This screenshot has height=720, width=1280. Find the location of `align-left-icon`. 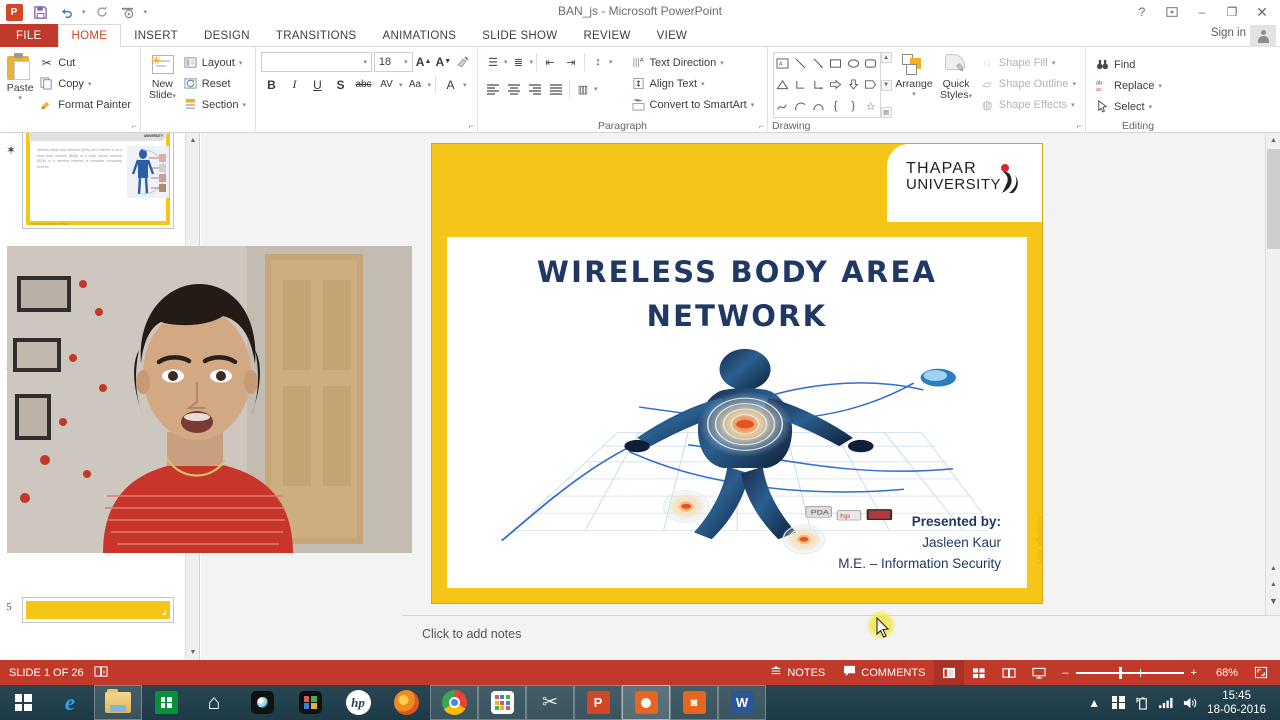

align-left-icon is located at coordinates (493, 89).